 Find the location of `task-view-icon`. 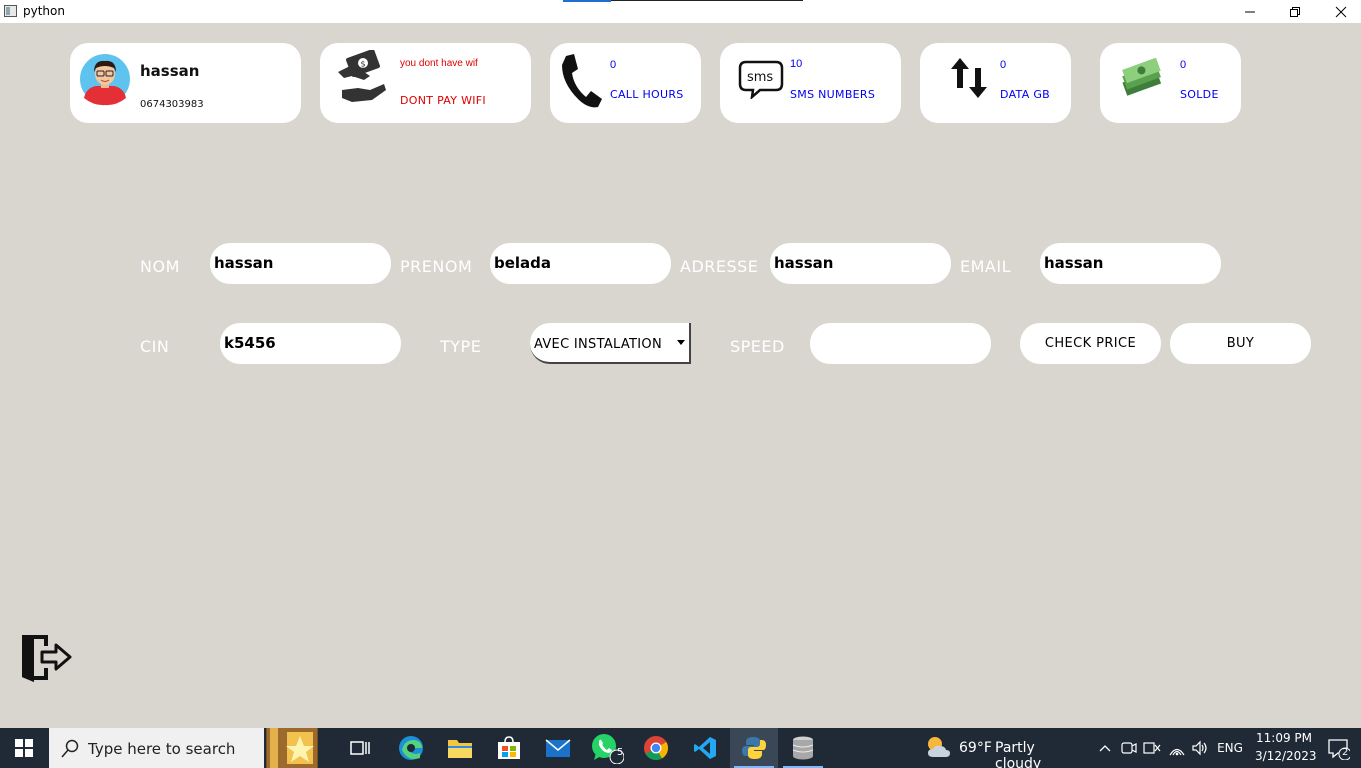

task-view-icon is located at coordinates (360, 748).